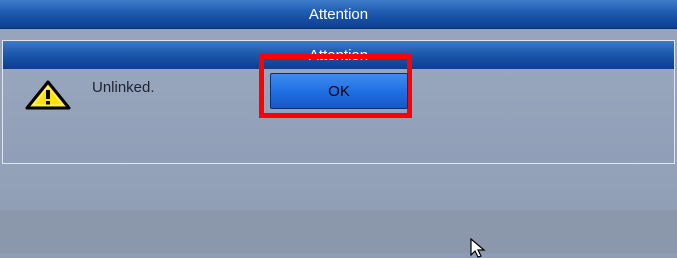 This screenshot has width=677, height=258. I want to click on ok-button: OK, so click(339, 91).